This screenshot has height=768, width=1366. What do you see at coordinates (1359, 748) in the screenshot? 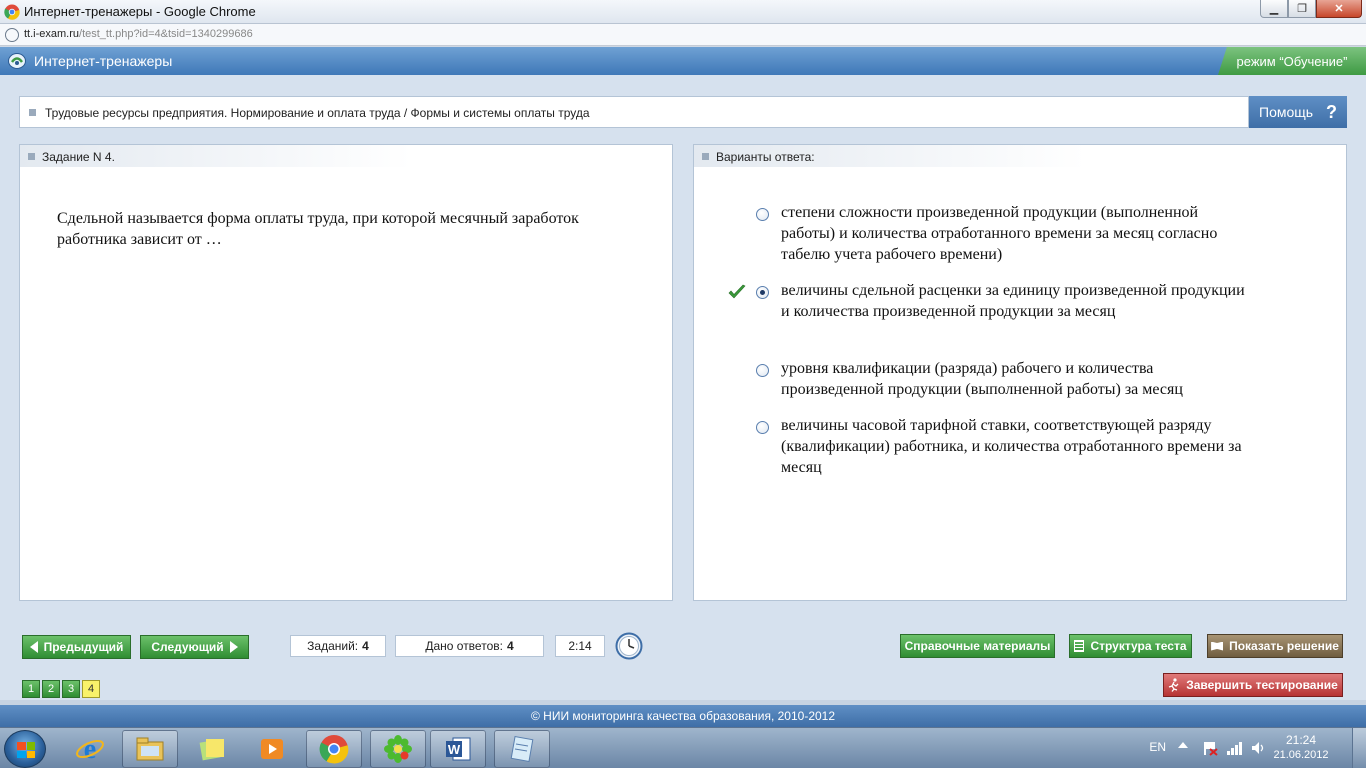
I see `show-desktop-button` at bounding box center [1359, 748].